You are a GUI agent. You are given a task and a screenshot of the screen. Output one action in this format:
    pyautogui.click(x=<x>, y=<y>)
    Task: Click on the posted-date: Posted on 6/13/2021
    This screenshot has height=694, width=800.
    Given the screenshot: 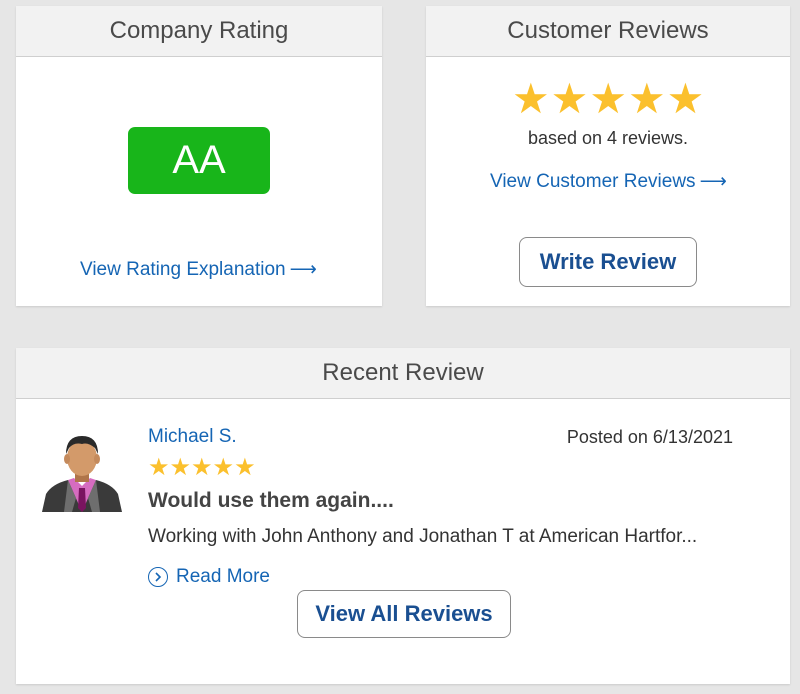 What is the action you would take?
    pyautogui.click(x=649, y=437)
    